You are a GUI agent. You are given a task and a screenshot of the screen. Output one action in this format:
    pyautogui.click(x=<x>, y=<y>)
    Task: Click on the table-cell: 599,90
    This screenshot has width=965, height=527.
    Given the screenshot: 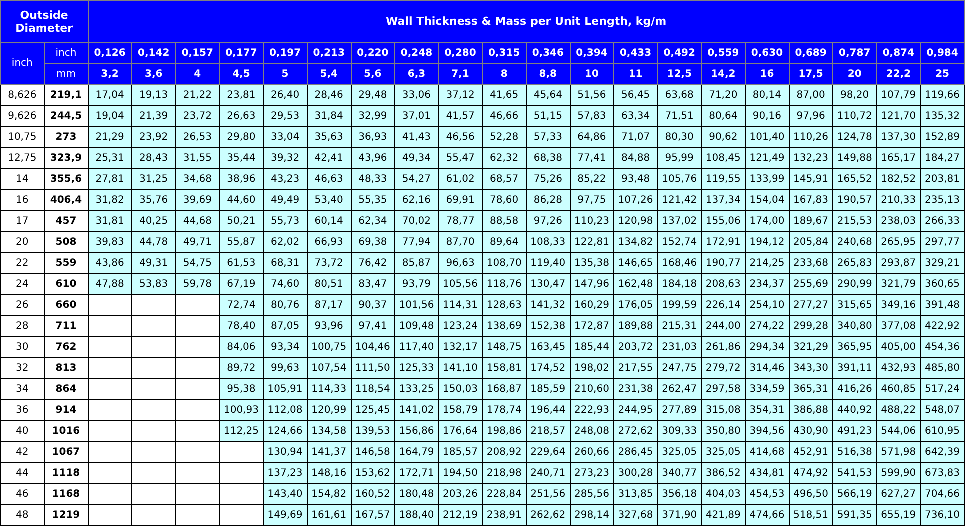 What is the action you would take?
    pyautogui.click(x=898, y=473)
    